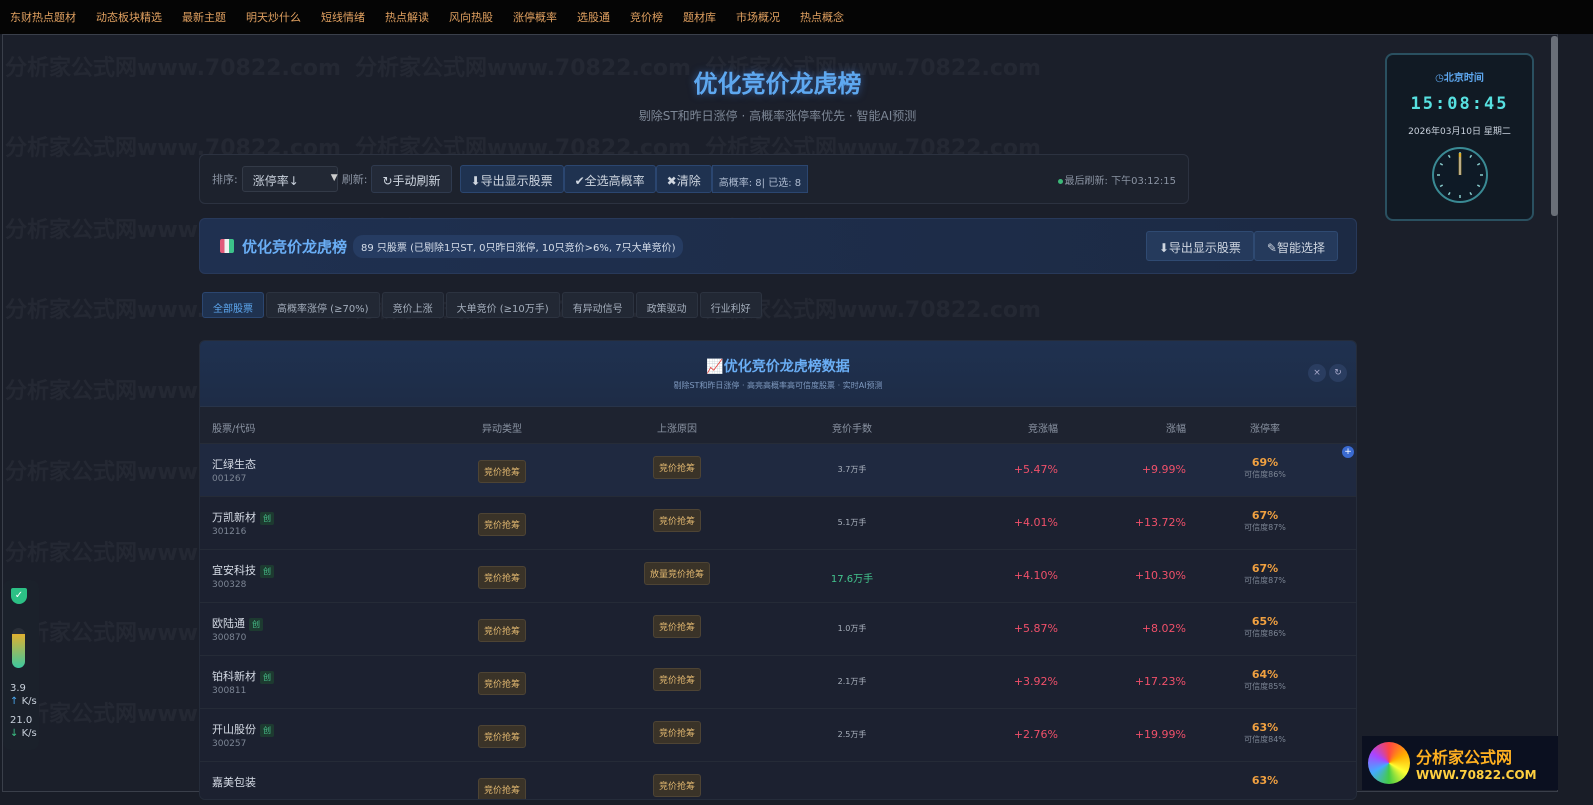  Describe the element at coordinates (234, 517) in the screenshot. I see `stock-name-text: 万凯新材` at that location.